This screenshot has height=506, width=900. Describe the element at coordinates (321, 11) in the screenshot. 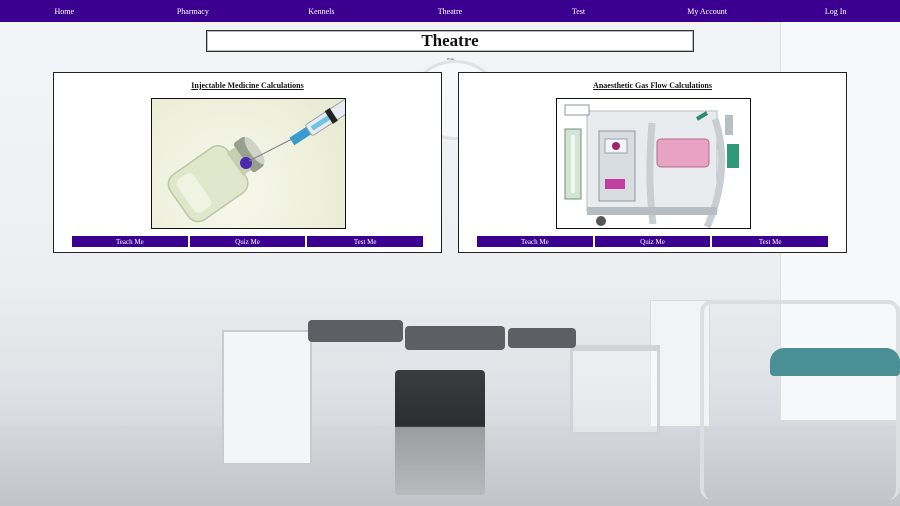

I see `nav-kennels: Kennels` at that location.